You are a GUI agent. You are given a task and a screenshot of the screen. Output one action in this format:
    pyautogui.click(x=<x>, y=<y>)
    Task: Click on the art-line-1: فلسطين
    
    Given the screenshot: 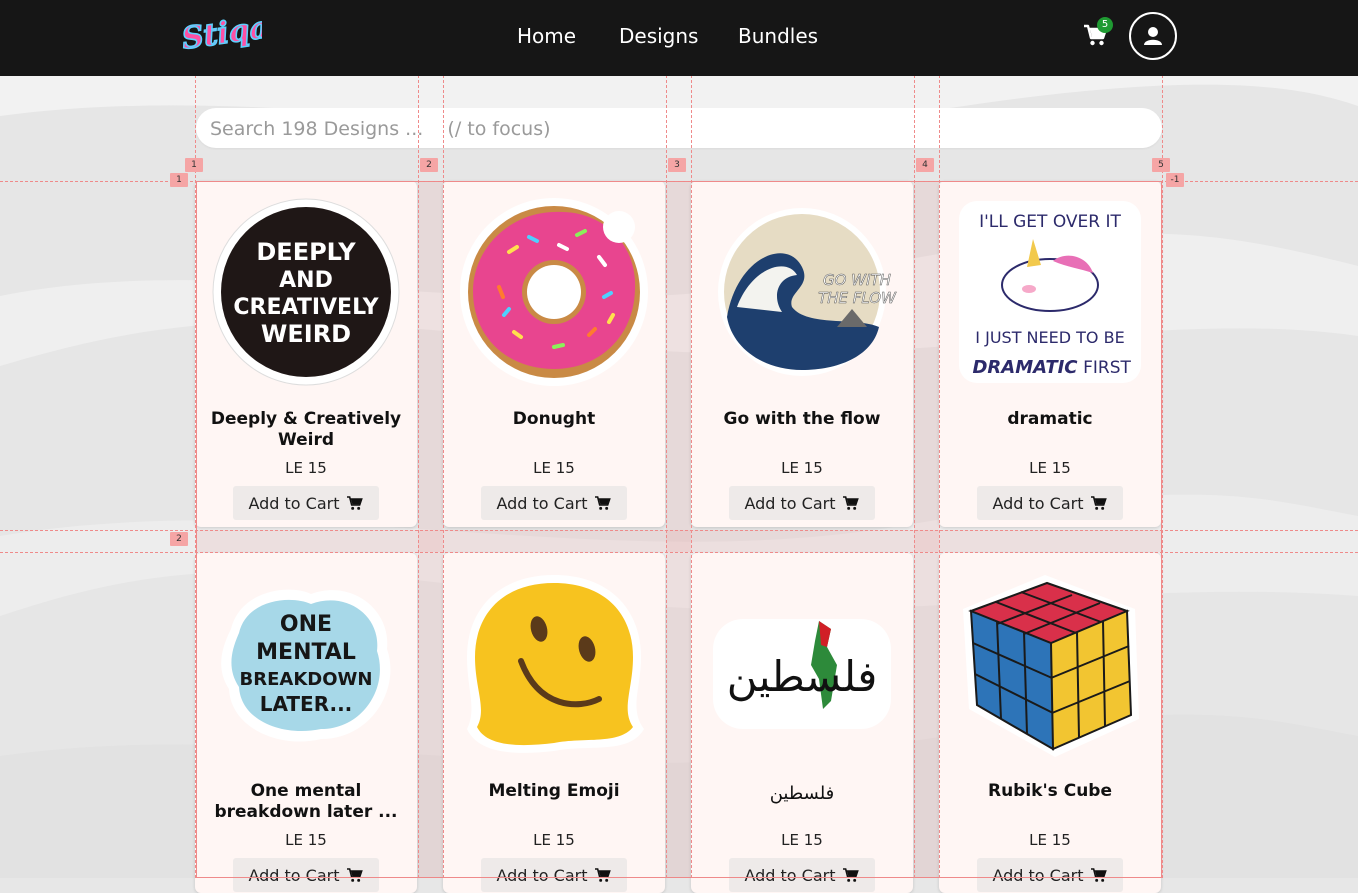 What is the action you would take?
    pyautogui.click(x=802, y=676)
    